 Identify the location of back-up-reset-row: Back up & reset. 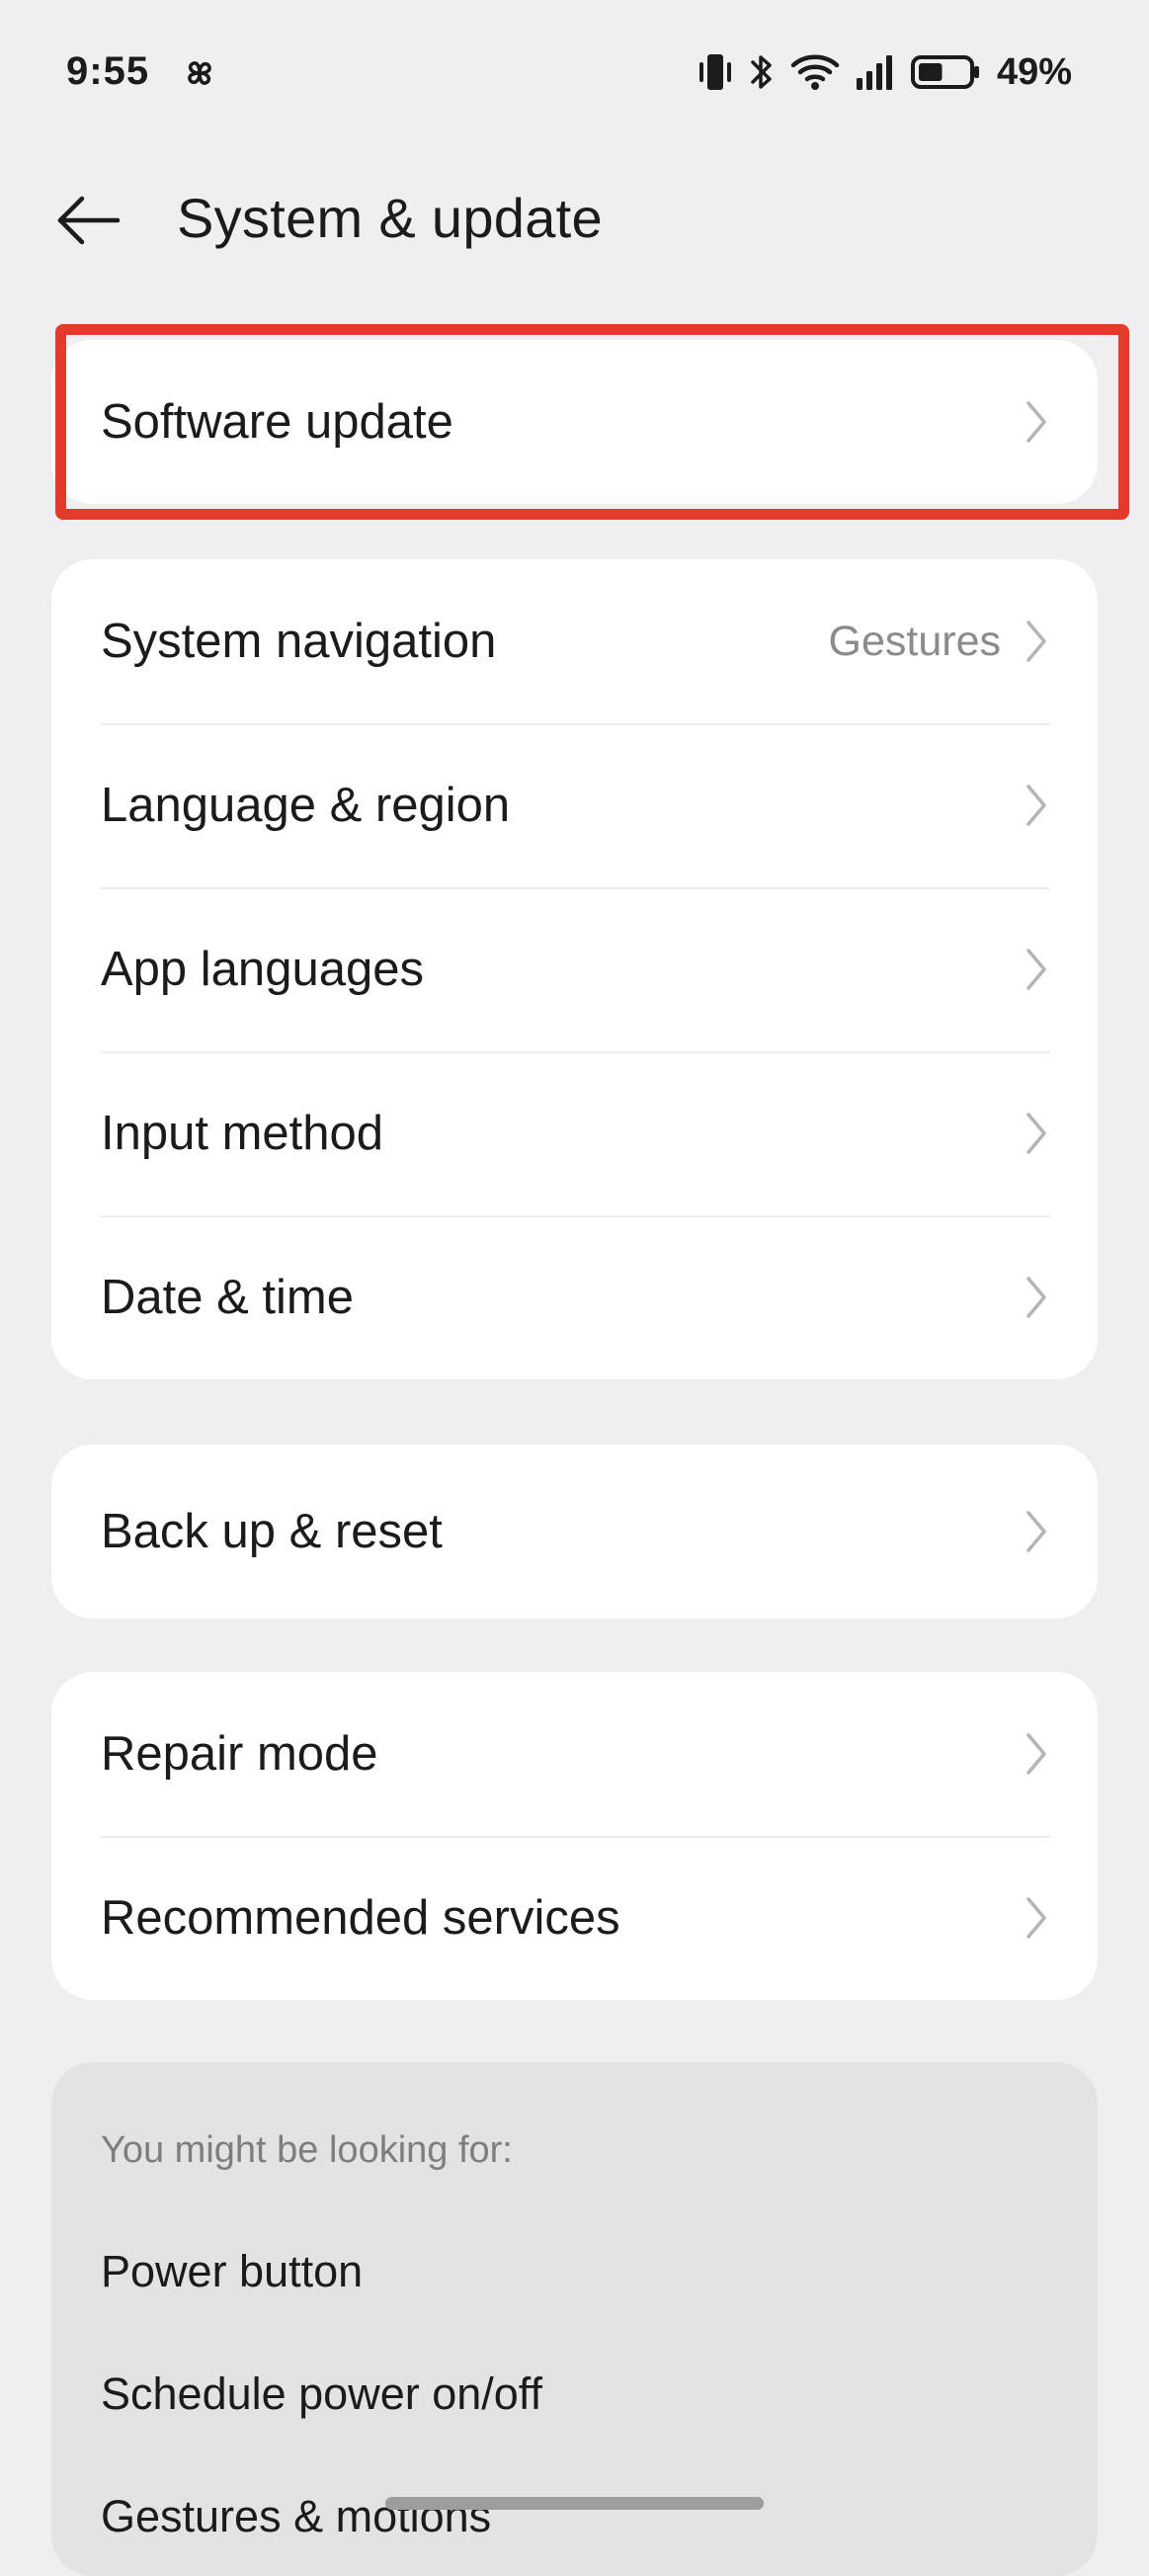
(574, 1532).